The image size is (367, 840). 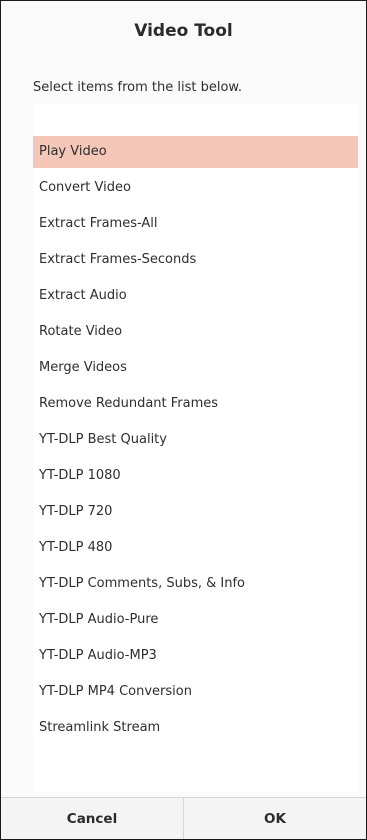 I want to click on list-item: Remove Redundant Frames, so click(x=195, y=404).